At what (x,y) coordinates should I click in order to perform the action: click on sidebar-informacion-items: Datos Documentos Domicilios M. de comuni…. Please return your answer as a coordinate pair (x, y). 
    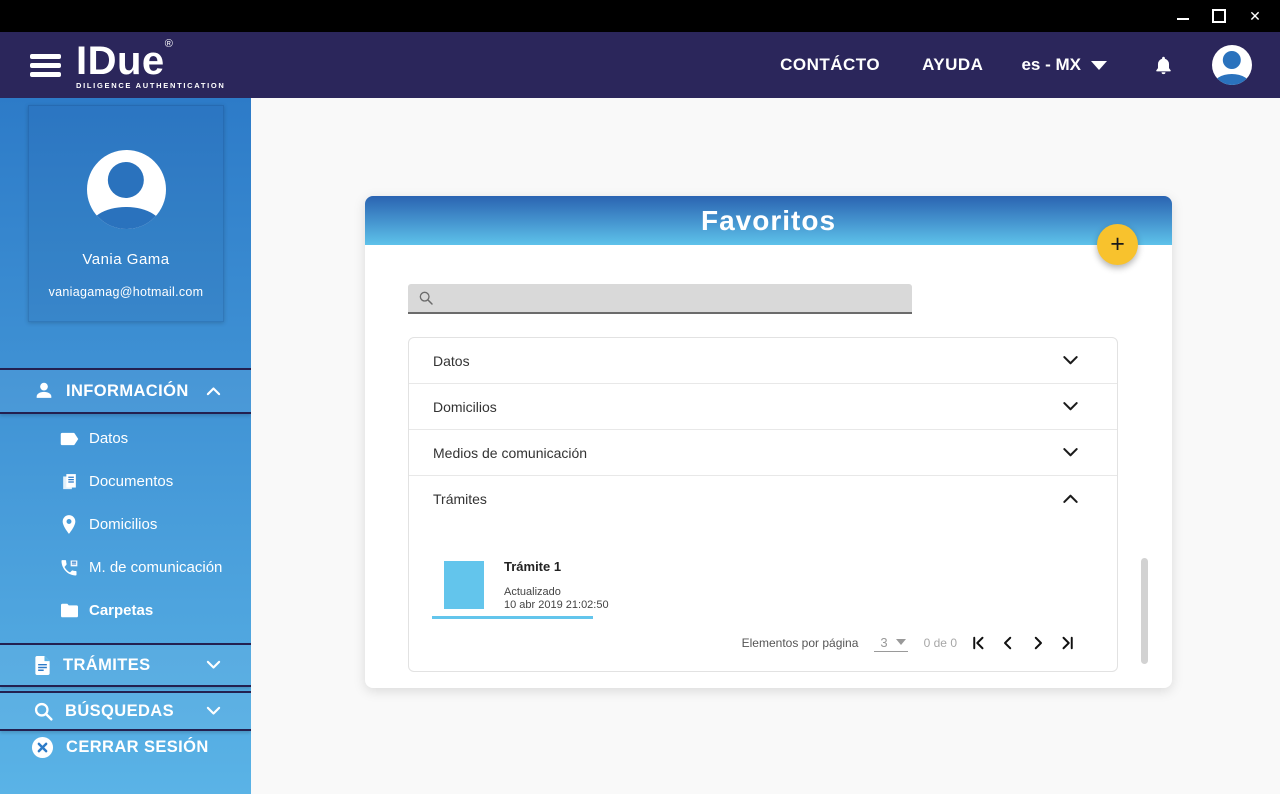
    Looking at the image, I should click on (125, 524).